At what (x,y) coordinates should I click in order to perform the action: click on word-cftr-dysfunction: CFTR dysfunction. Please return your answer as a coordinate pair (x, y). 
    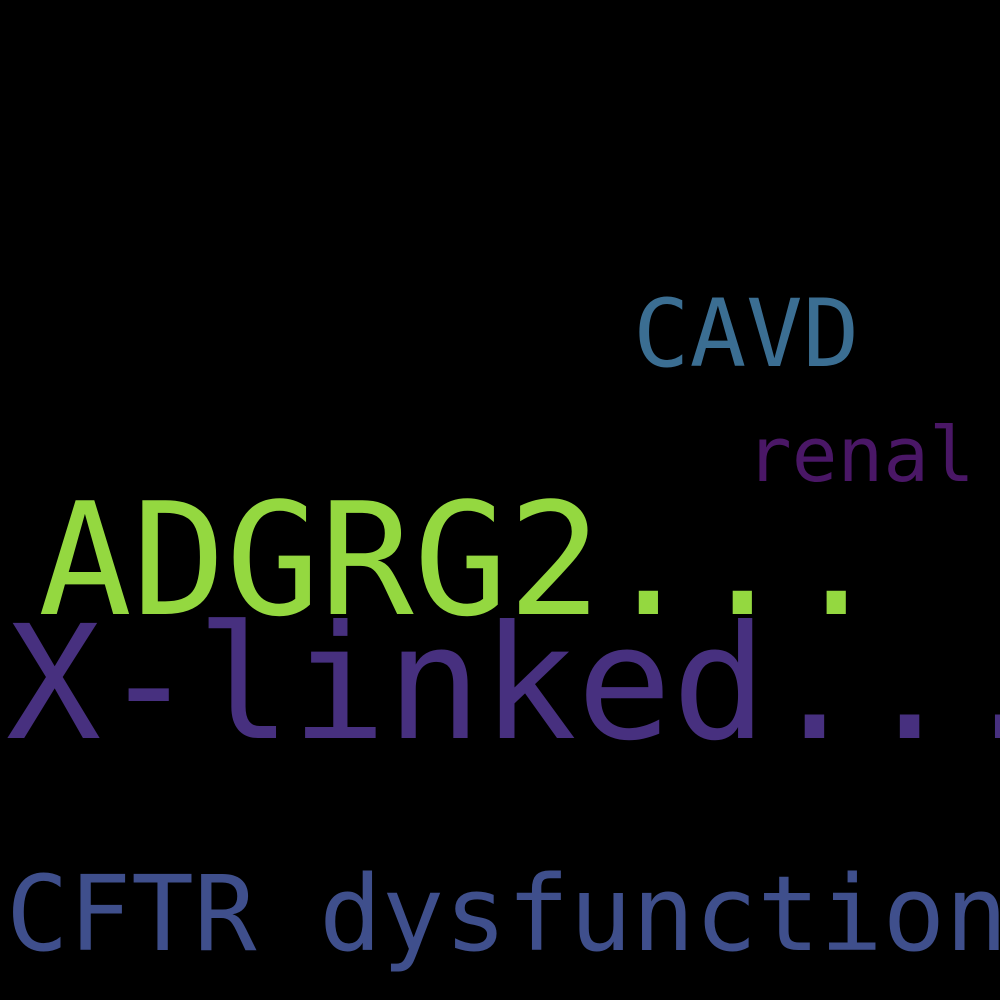
    Looking at the image, I should click on (503, 914).